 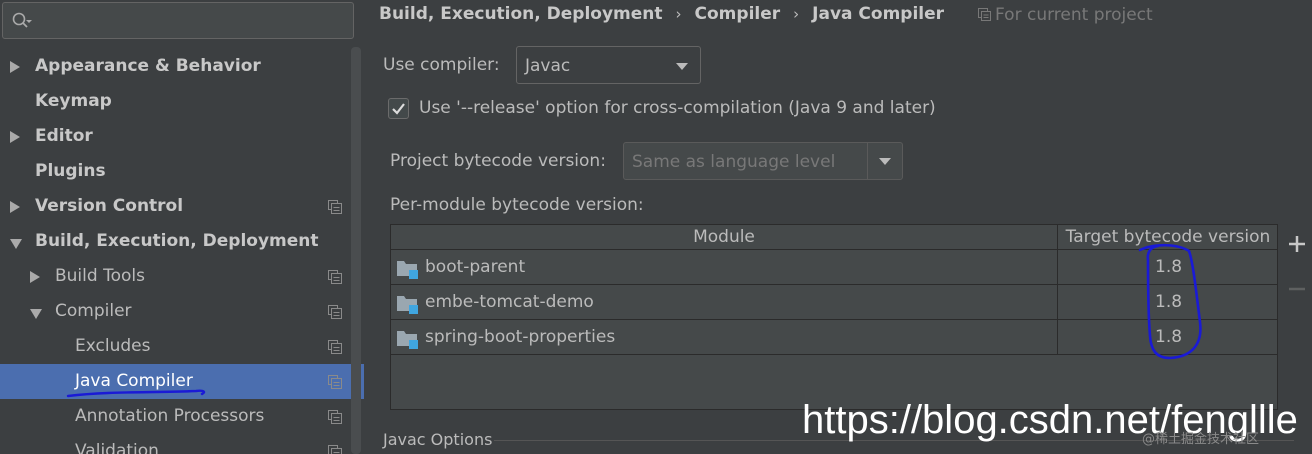 I want to click on sidebar-item-validation: Validation, so click(x=182, y=444).